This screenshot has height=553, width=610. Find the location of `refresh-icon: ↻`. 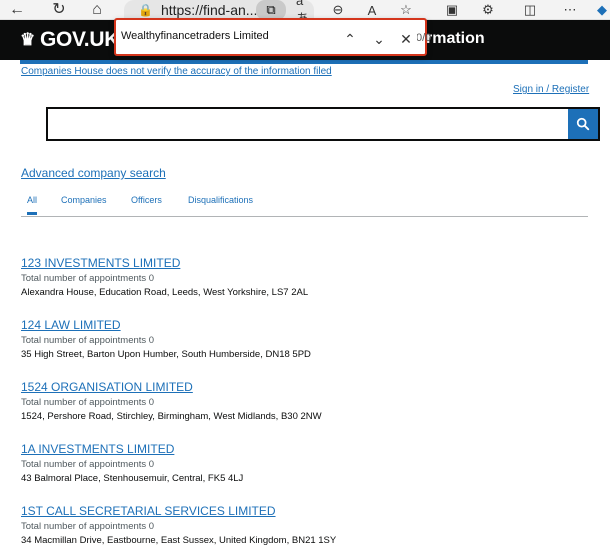

refresh-icon: ↻ is located at coordinates (59, 10).